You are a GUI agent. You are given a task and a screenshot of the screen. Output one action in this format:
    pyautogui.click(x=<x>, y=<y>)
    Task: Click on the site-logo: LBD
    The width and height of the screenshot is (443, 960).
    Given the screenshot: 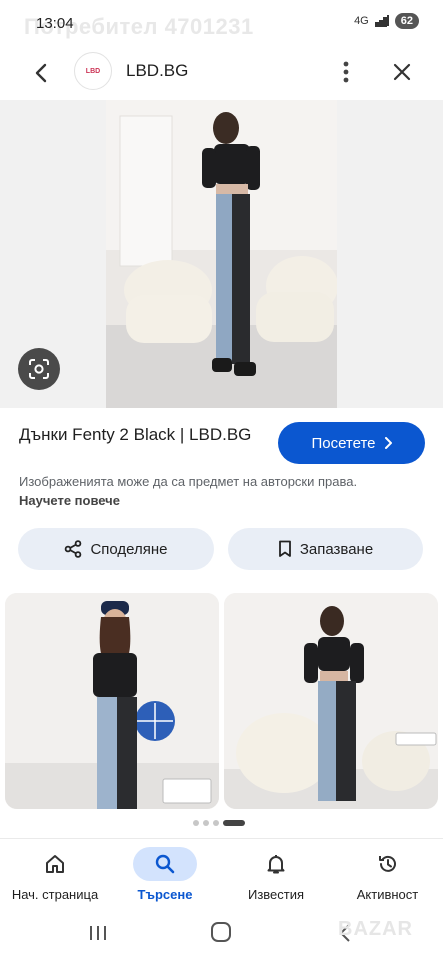 What is the action you would take?
    pyautogui.click(x=93, y=71)
    